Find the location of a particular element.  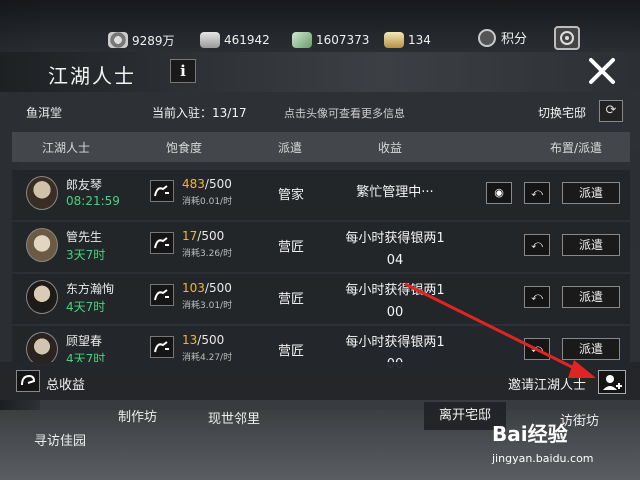

resource-value: 9289万 is located at coordinates (153, 40).